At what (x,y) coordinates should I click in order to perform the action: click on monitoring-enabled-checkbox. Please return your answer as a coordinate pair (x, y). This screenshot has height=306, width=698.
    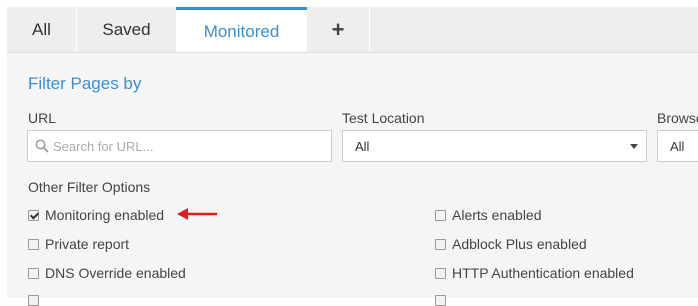
    Looking at the image, I should click on (33, 215).